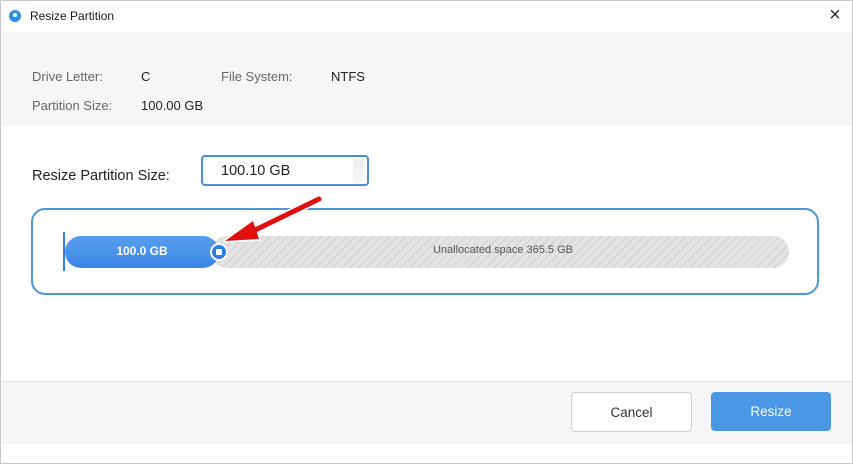 This screenshot has height=464, width=853. I want to click on title-bar: Resize Partition ×, so click(426, 16).